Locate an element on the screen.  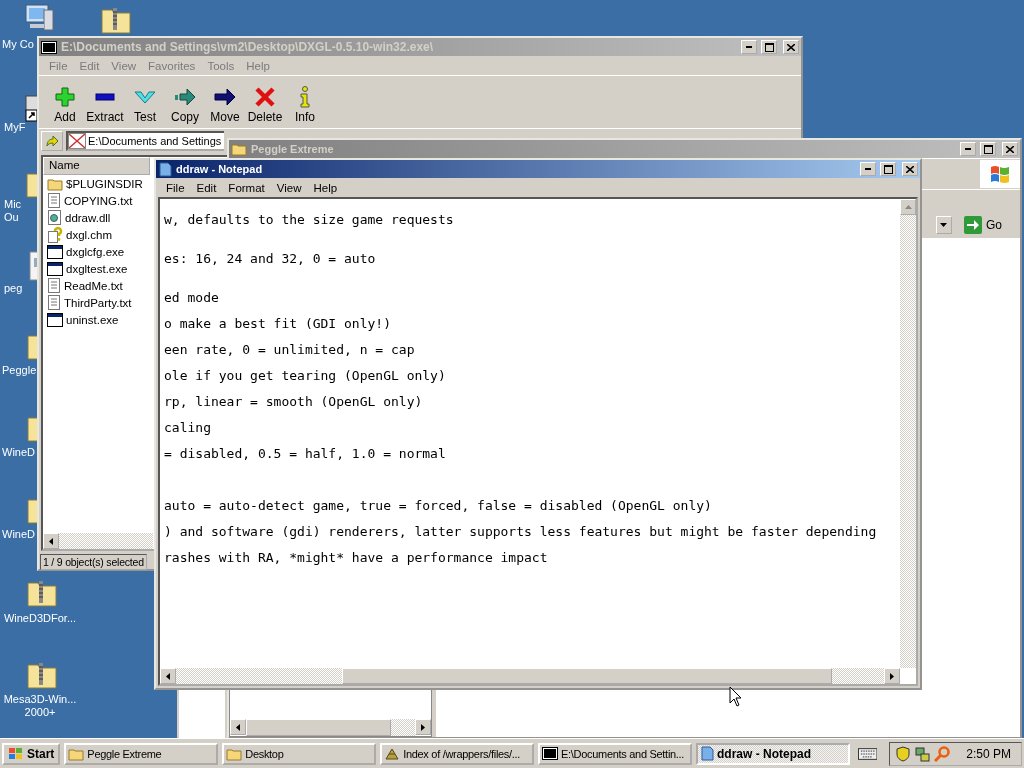
toolbar-button: Extract is located at coordinates (105, 105).